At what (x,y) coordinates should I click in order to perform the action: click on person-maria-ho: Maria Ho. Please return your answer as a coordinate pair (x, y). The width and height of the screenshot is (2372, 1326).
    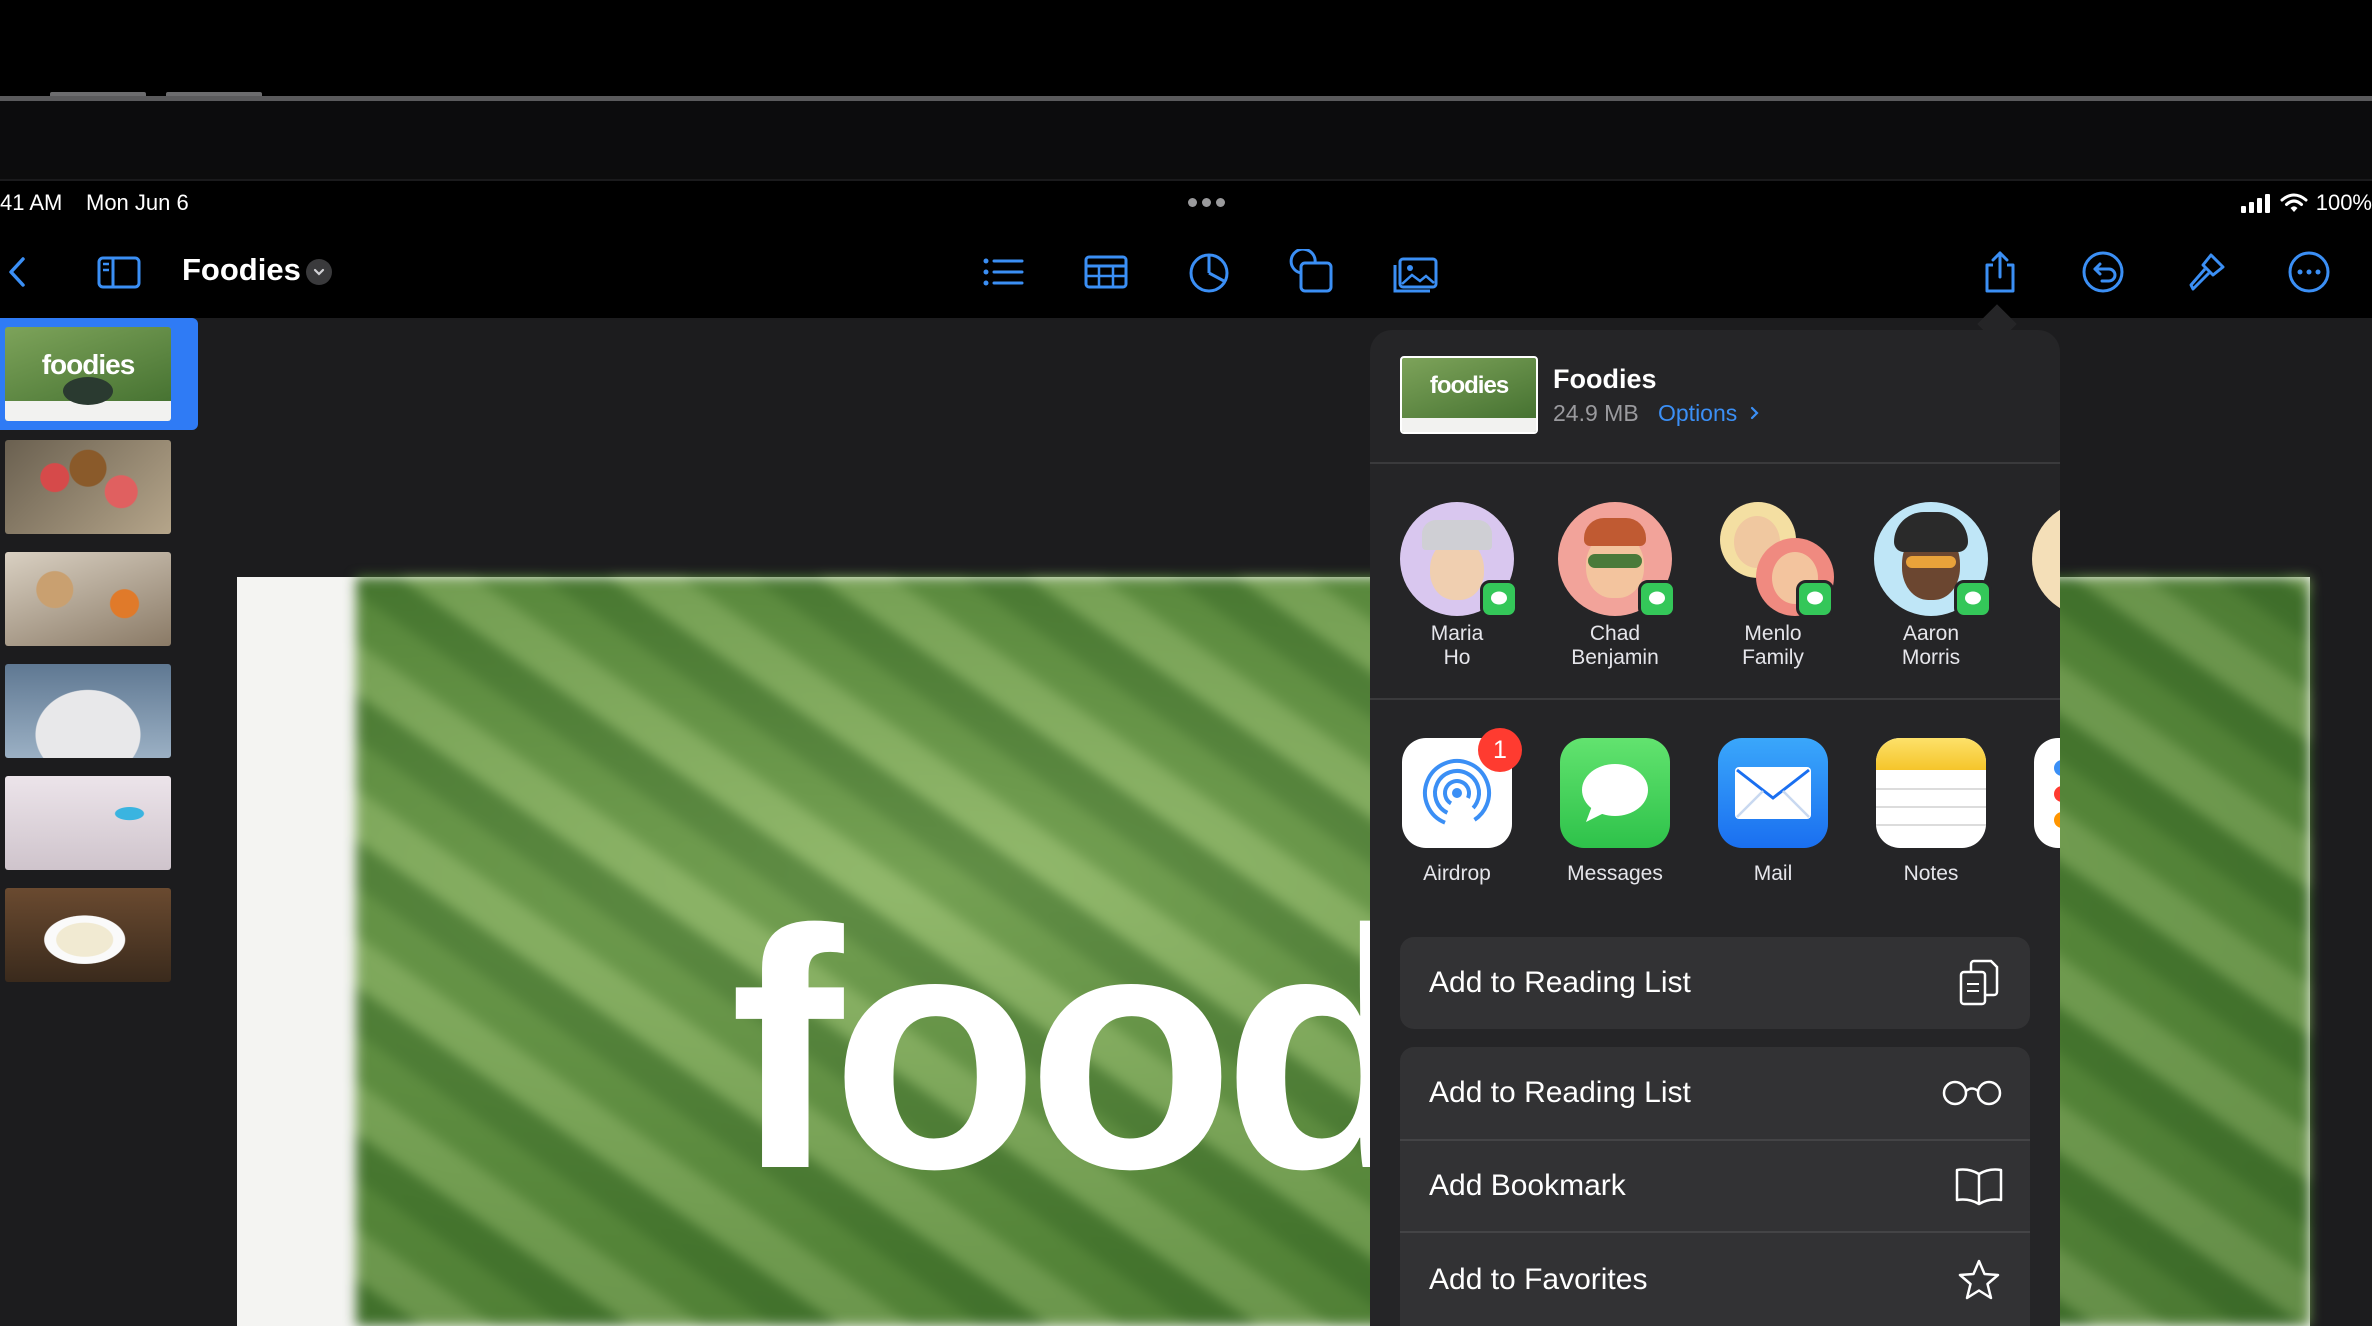
    Looking at the image, I should click on (1457, 586).